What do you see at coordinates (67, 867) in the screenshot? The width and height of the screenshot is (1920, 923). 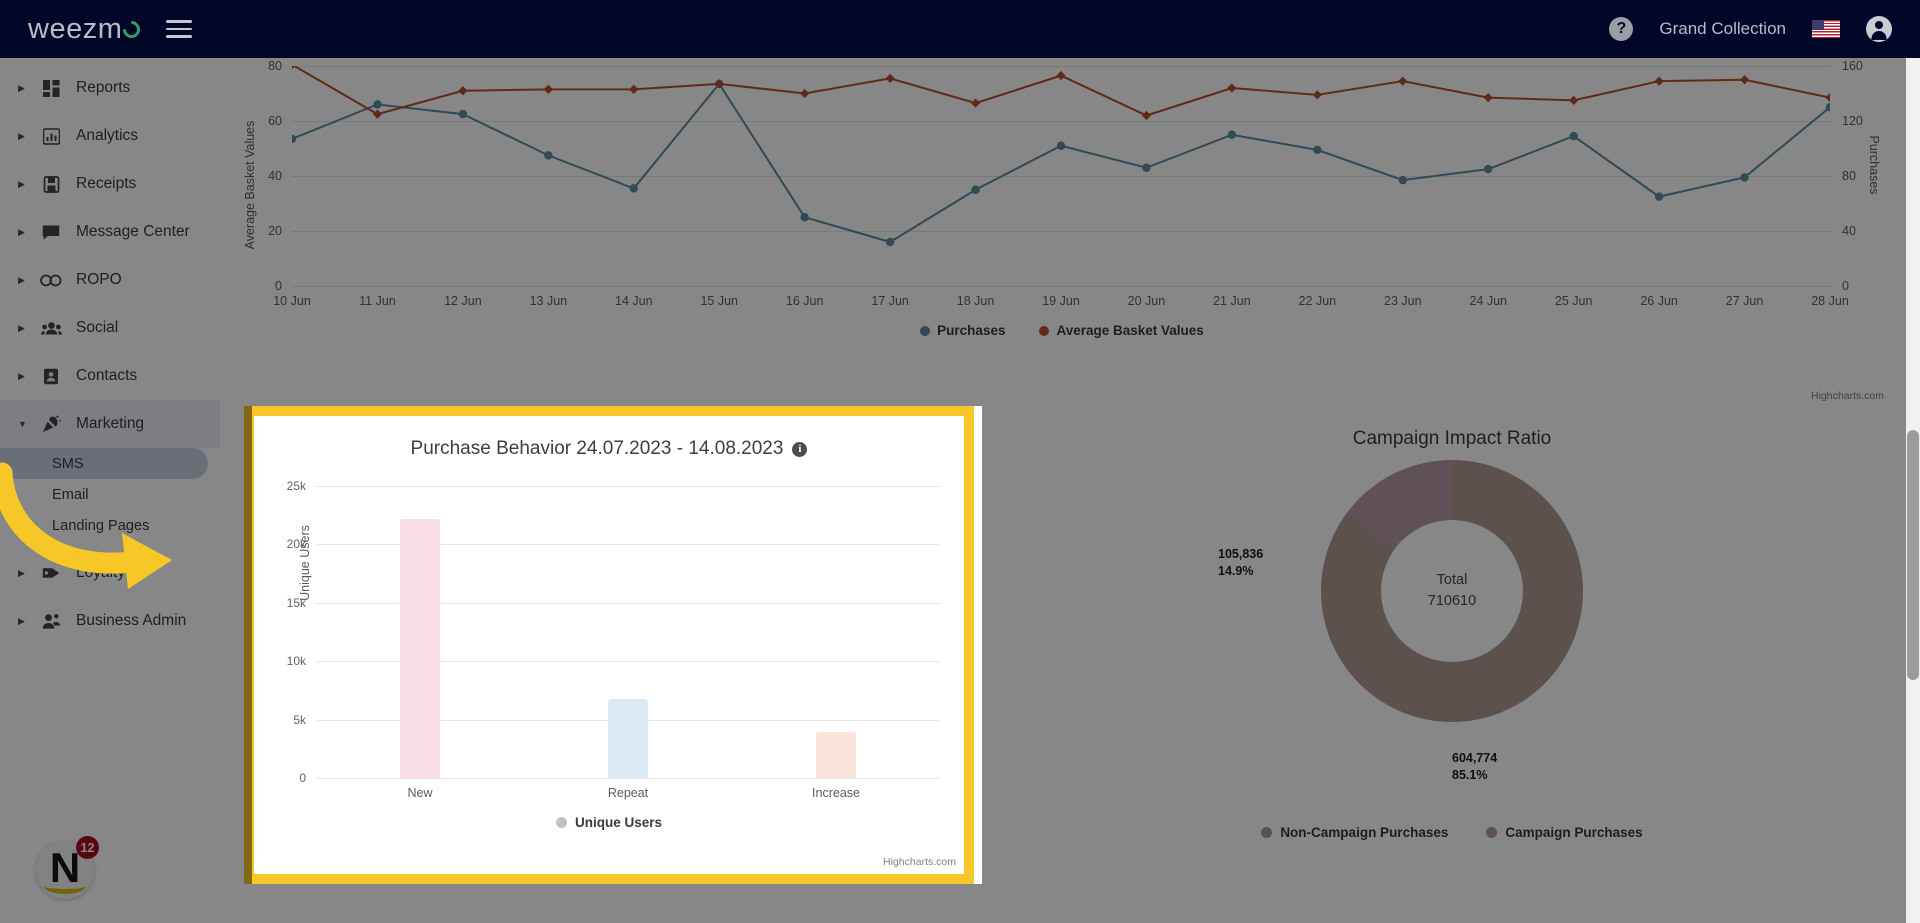 I see `support-widget-launcher: N 12` at bounding box center [67, 867].